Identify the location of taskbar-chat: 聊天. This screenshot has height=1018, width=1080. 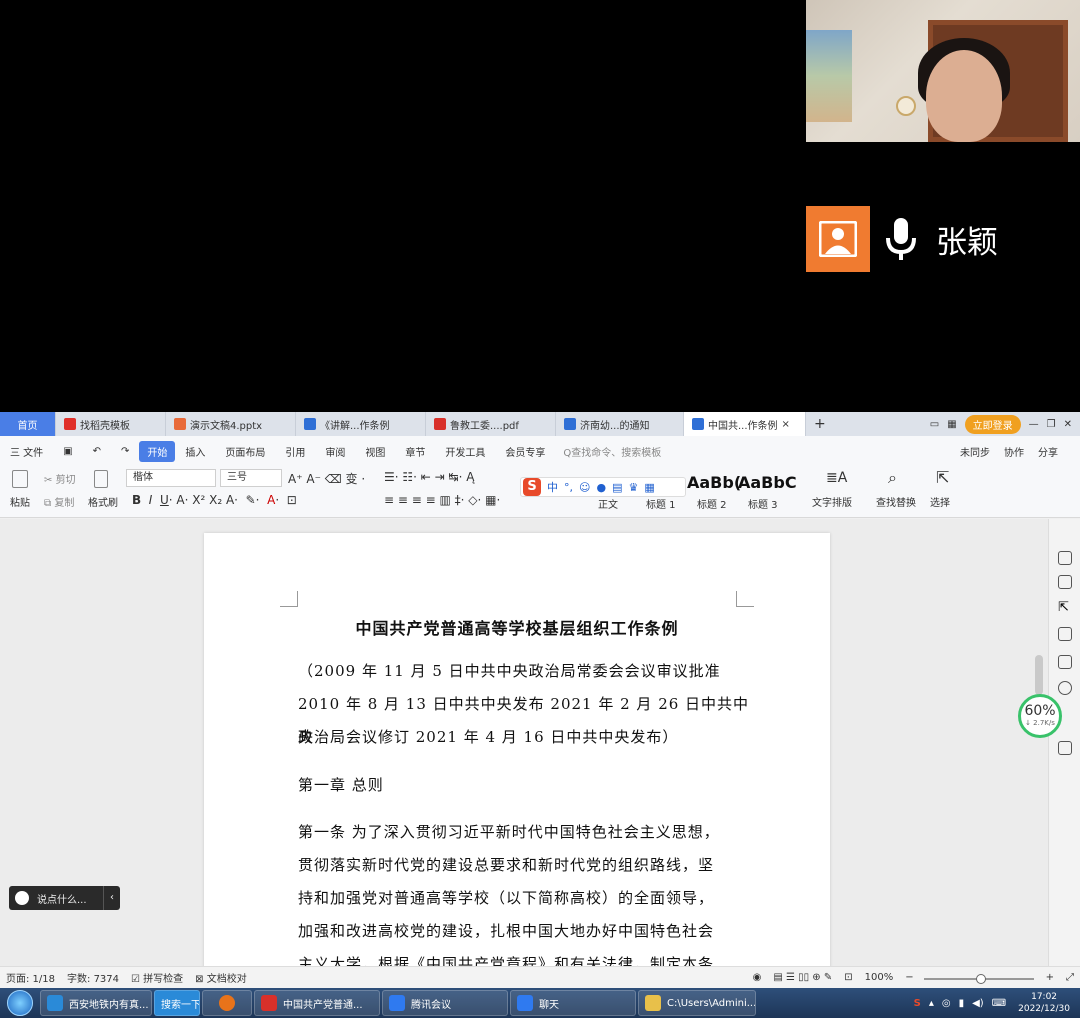
(573, 1003).